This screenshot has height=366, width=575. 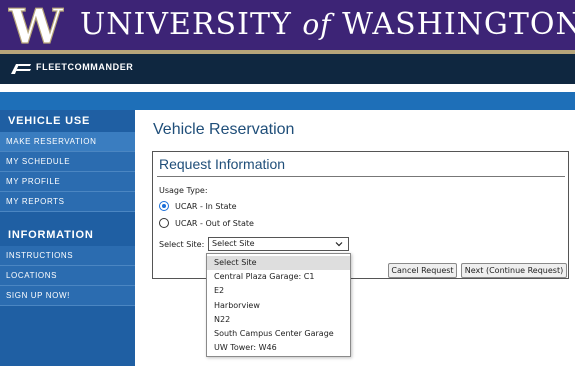 What do you see at coordinates (85, 67) in the screenshot?
I see `fleetcommander-brand: FLEETCOMMANDER` at bounding box center [85, 67].